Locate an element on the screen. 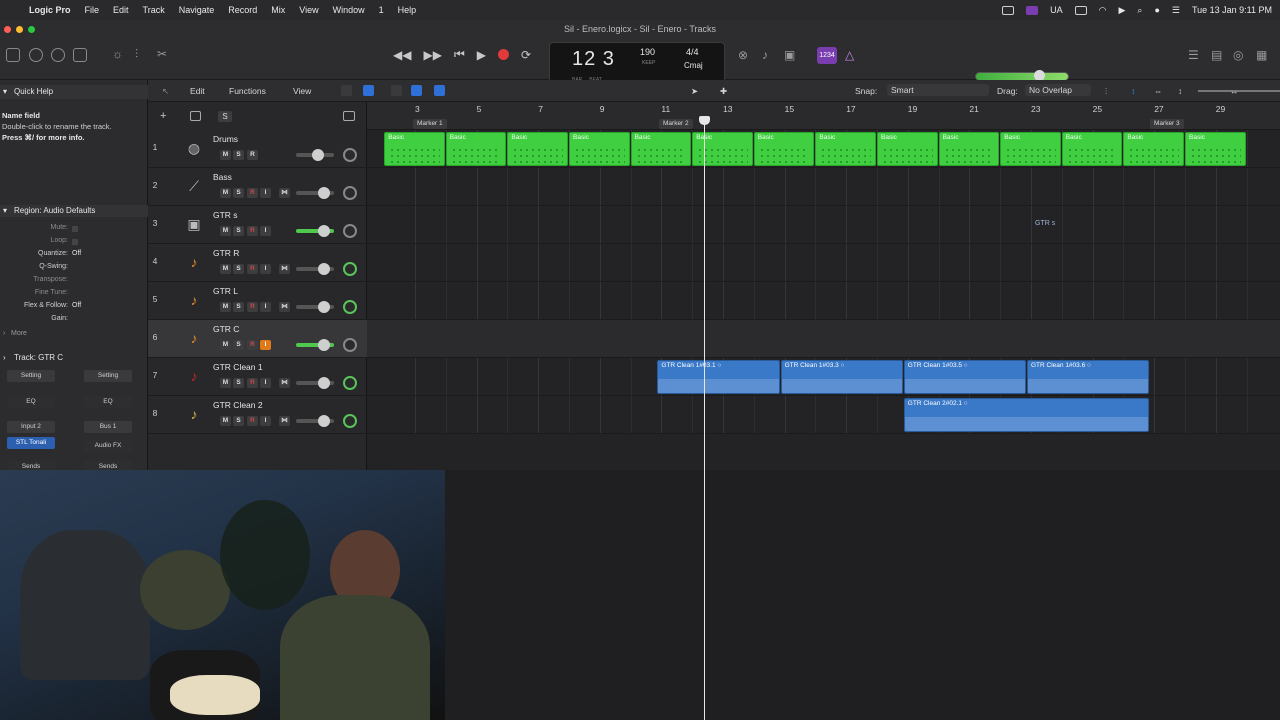 This screenshot has width=1280, height=720. zoom-slider is located at coordinates (1222, 91).